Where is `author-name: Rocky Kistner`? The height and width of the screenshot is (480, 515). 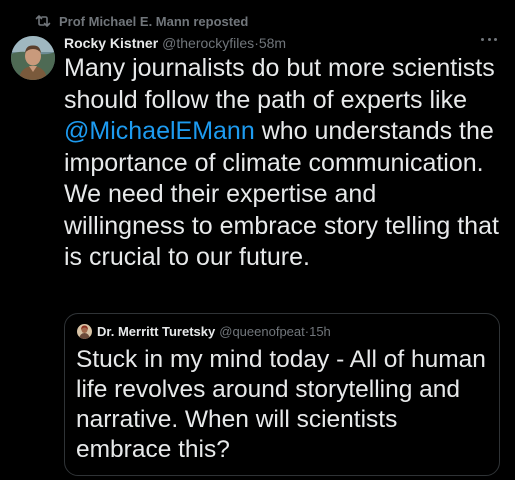
author-name: Rocky Kistner is located at coordinates (111, 43).